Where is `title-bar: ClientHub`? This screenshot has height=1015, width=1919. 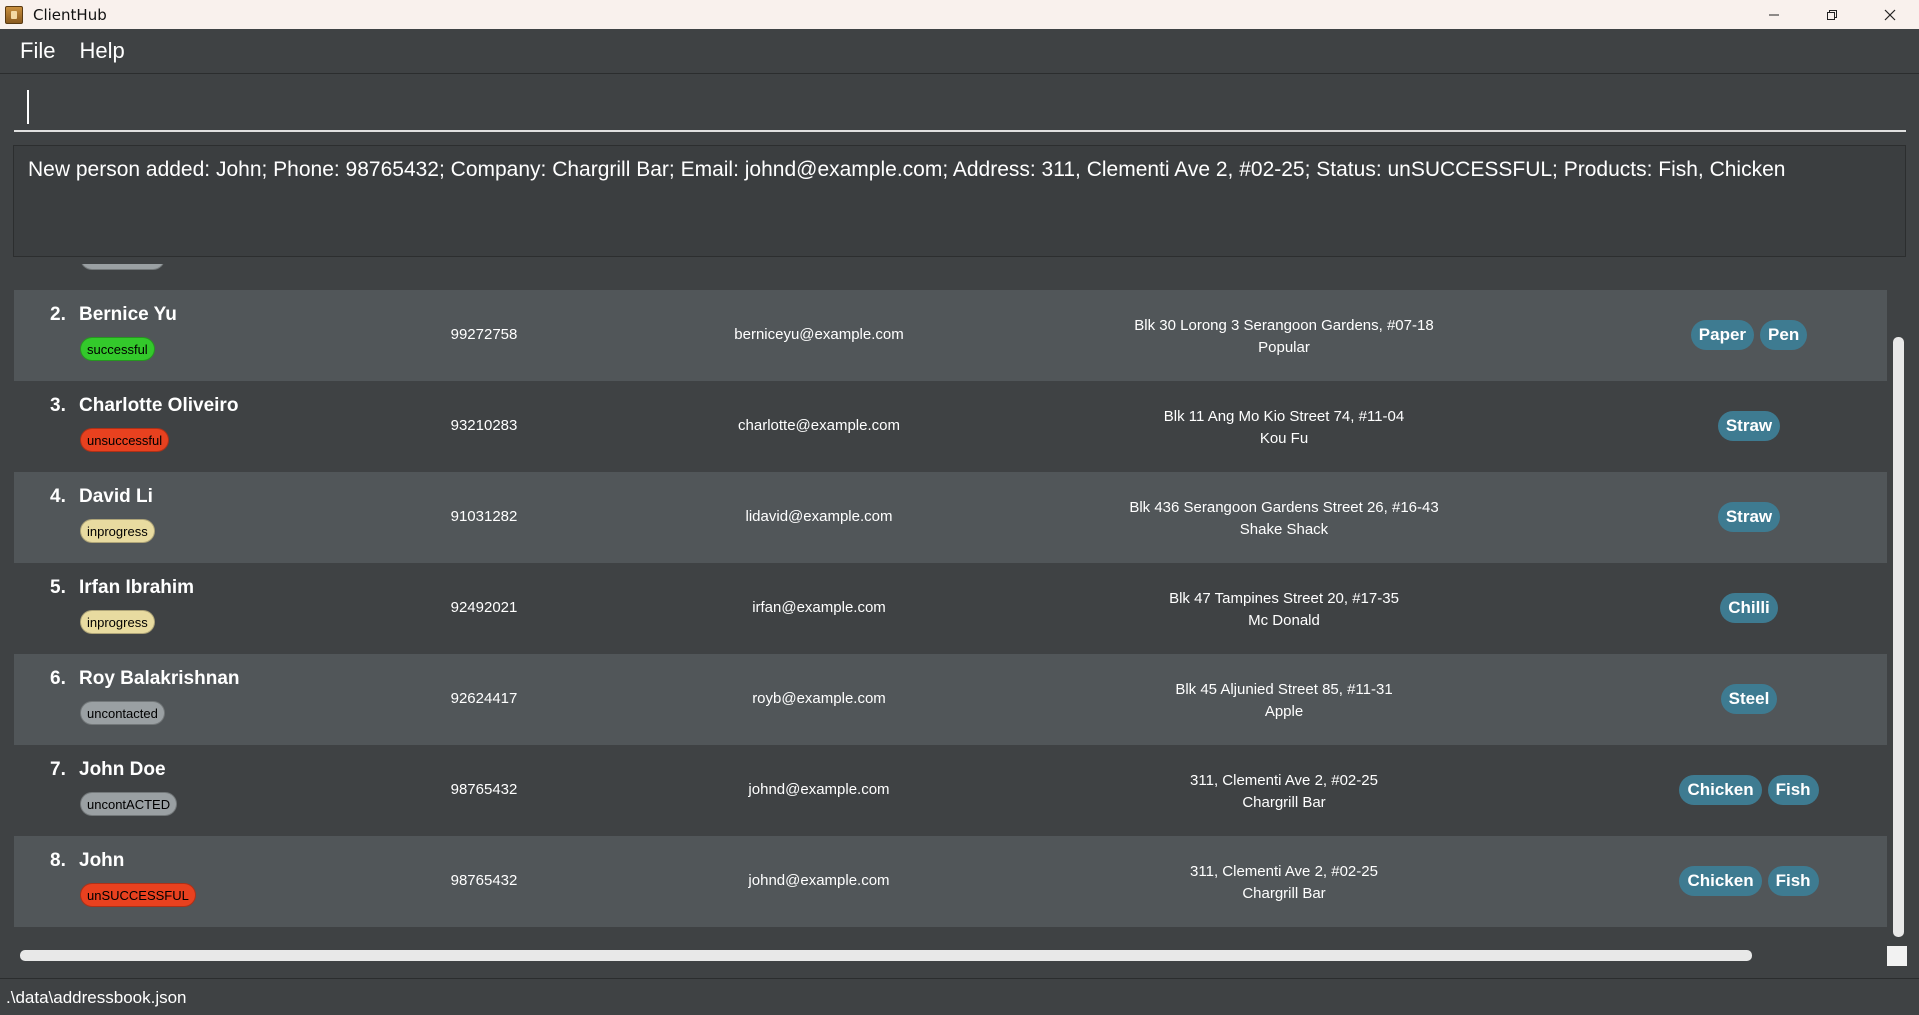 title-bar: ClientHub is located at coordinates (959, 14).